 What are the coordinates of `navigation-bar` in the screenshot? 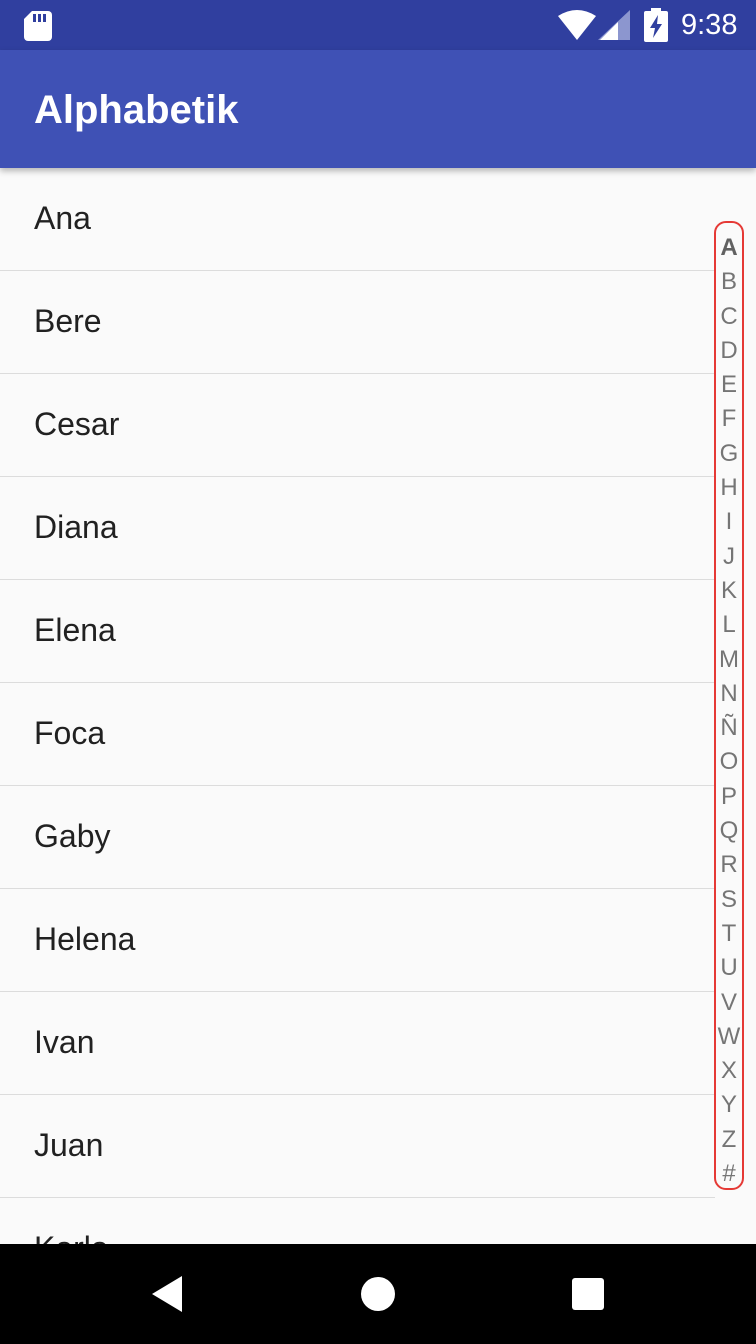 It's located at (378, 1294).